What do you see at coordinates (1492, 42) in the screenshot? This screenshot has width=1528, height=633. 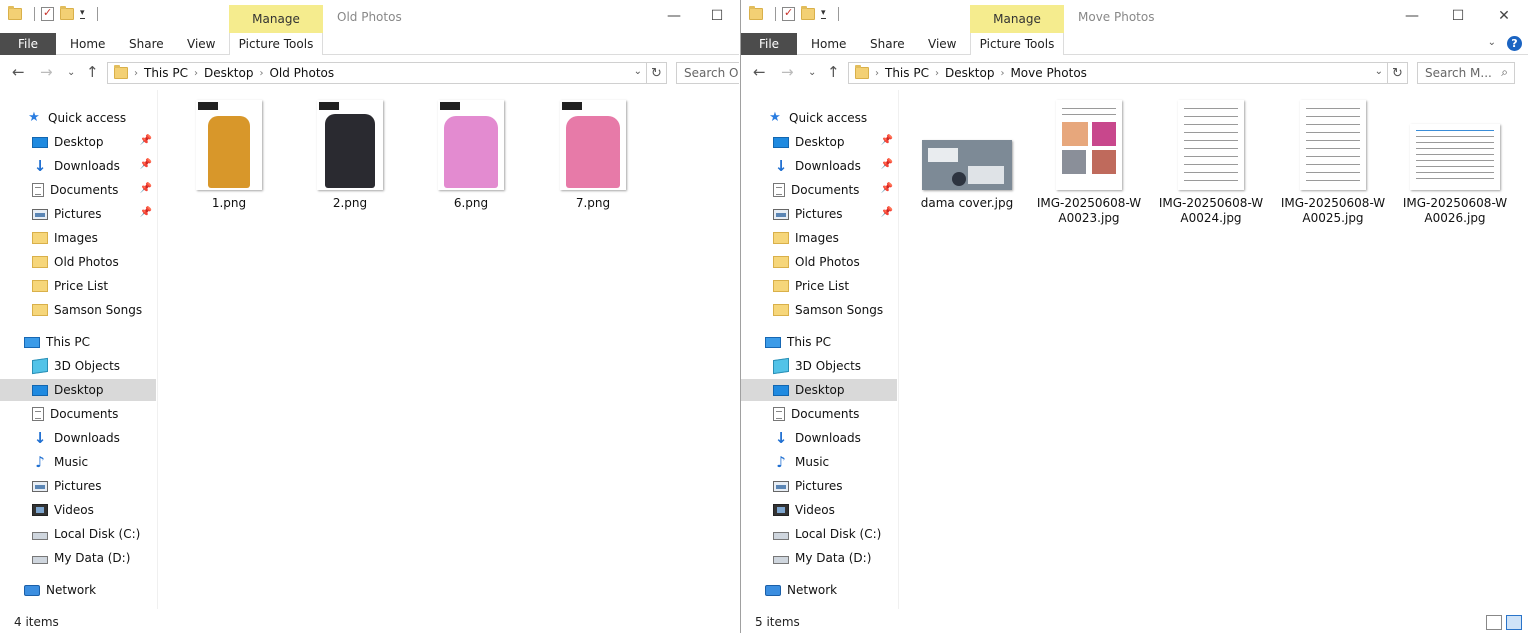 I see `expand-ribbon-icon: ⌄` at bounding box center [1492, 42].